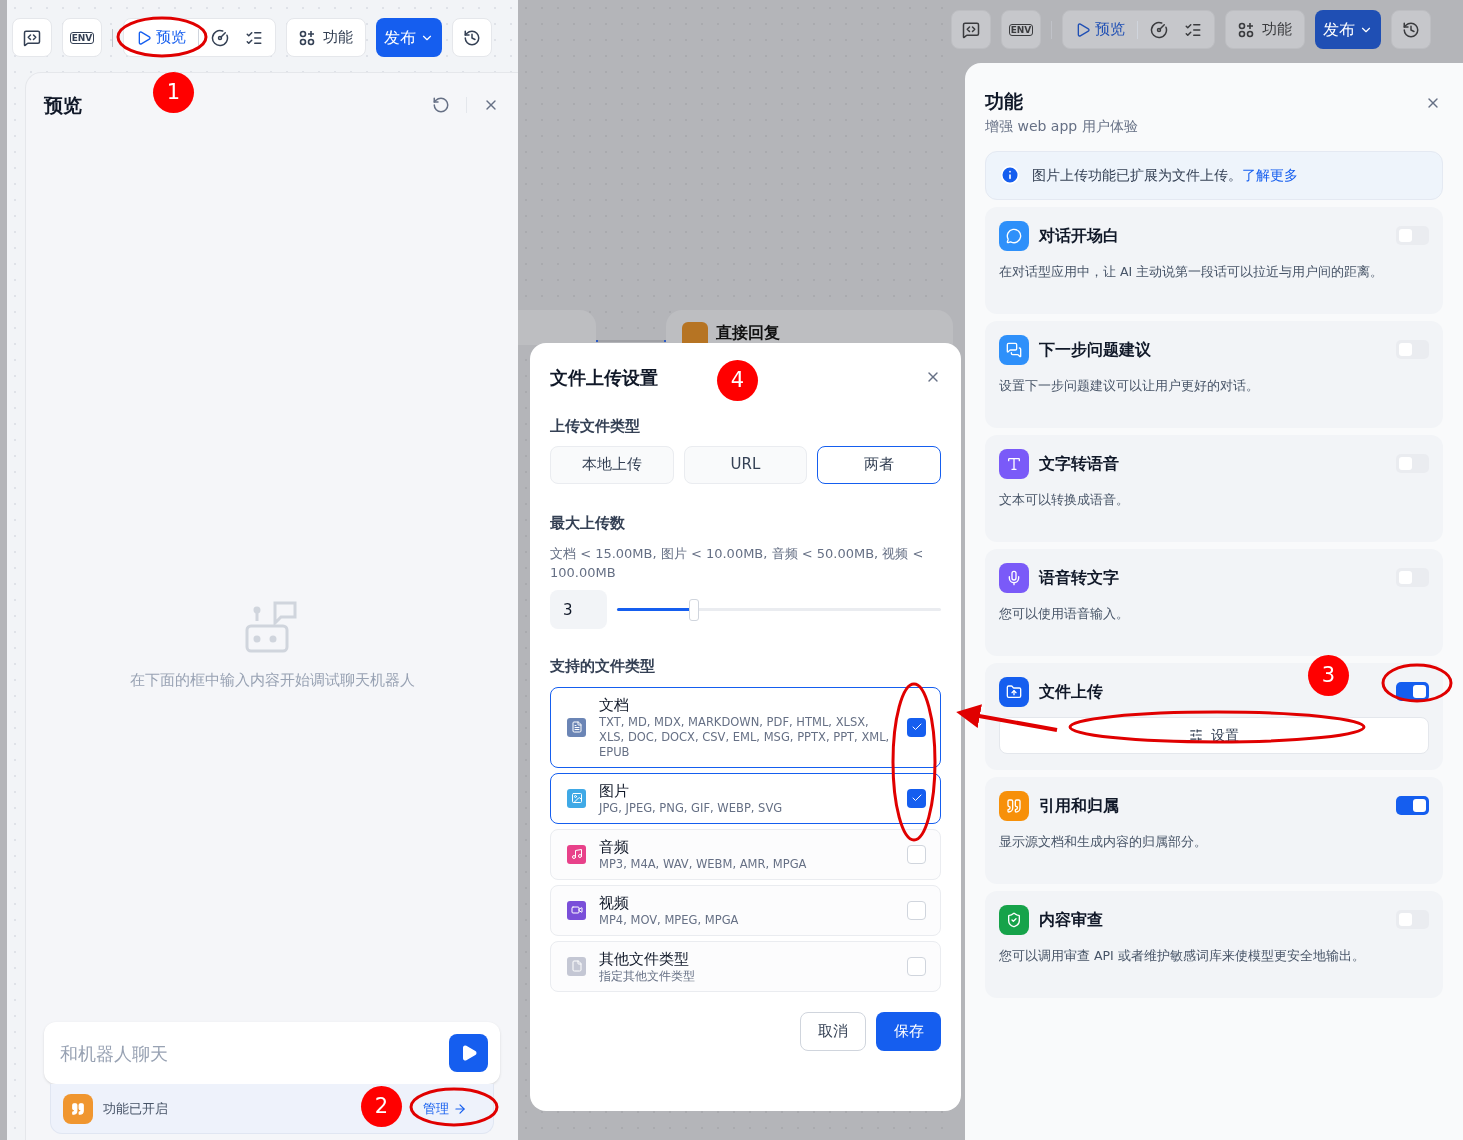 Image resolution: width=1463 pixels, height=1140 pixels. I want to click on max-uploads-field: 3, so click(578, 609).